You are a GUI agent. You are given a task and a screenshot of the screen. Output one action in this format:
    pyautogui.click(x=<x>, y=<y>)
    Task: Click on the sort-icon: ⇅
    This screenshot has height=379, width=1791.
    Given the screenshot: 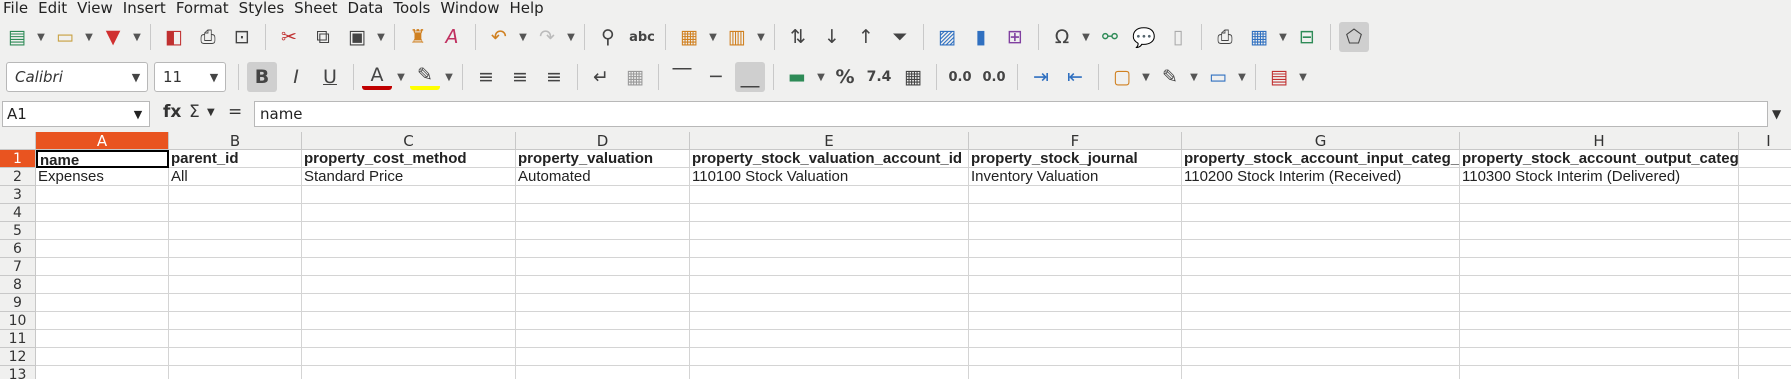 What is the action you would take?
    pyautogui.click(x=798, y=37)
    